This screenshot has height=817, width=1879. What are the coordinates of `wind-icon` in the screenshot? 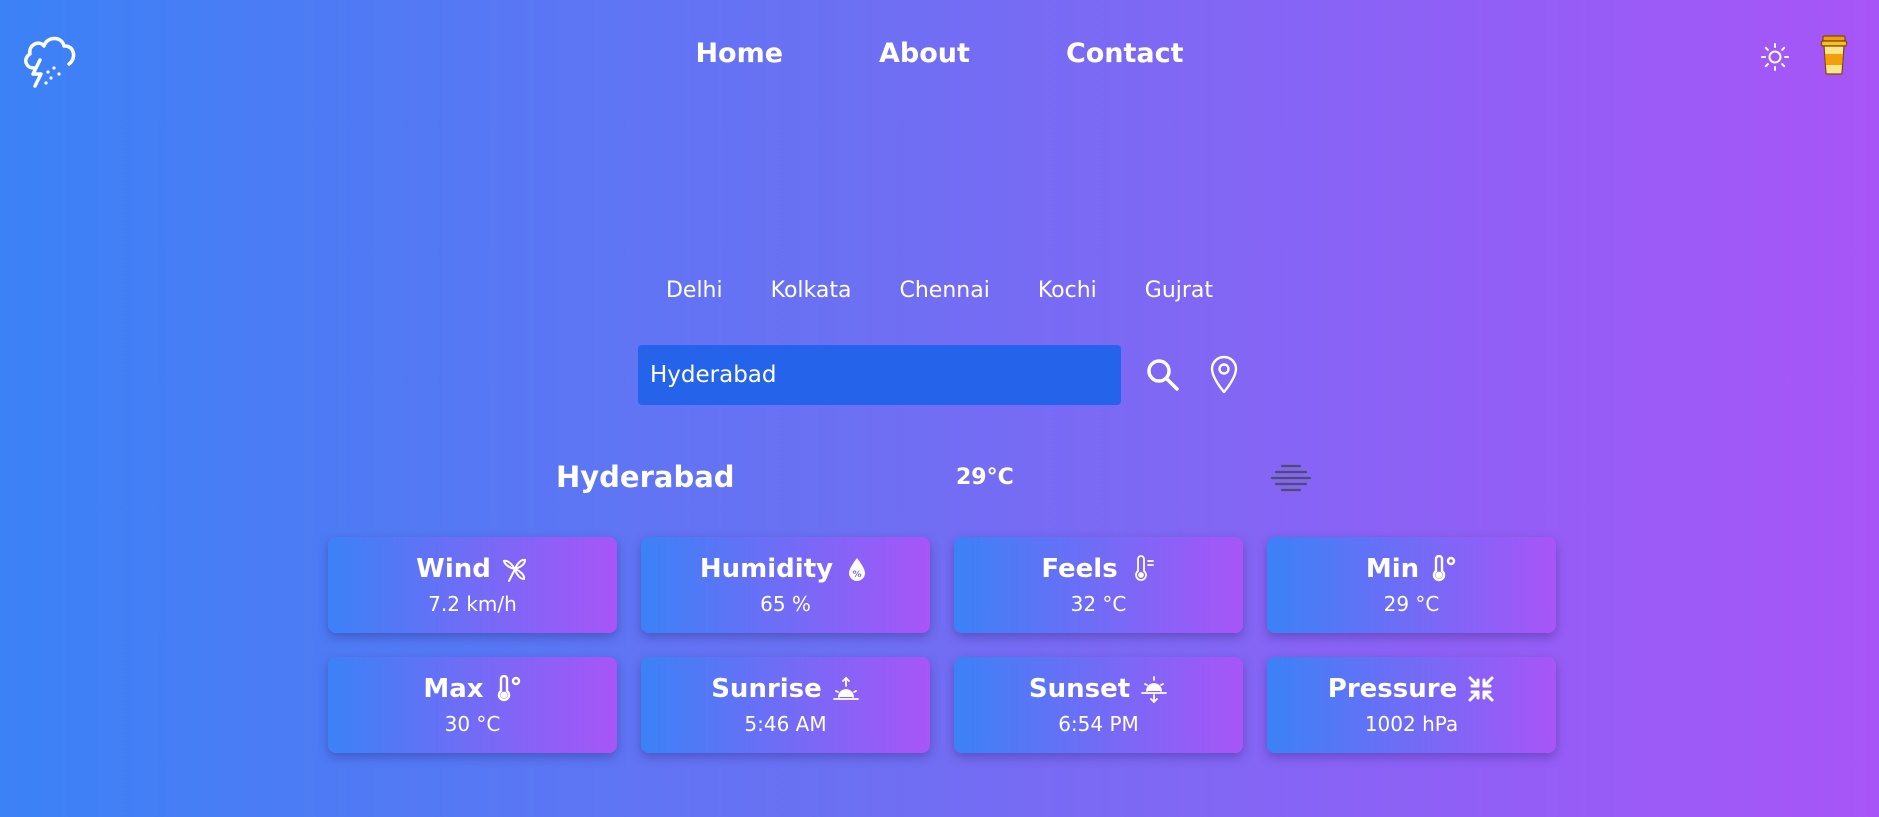 It's located at (514, 570).